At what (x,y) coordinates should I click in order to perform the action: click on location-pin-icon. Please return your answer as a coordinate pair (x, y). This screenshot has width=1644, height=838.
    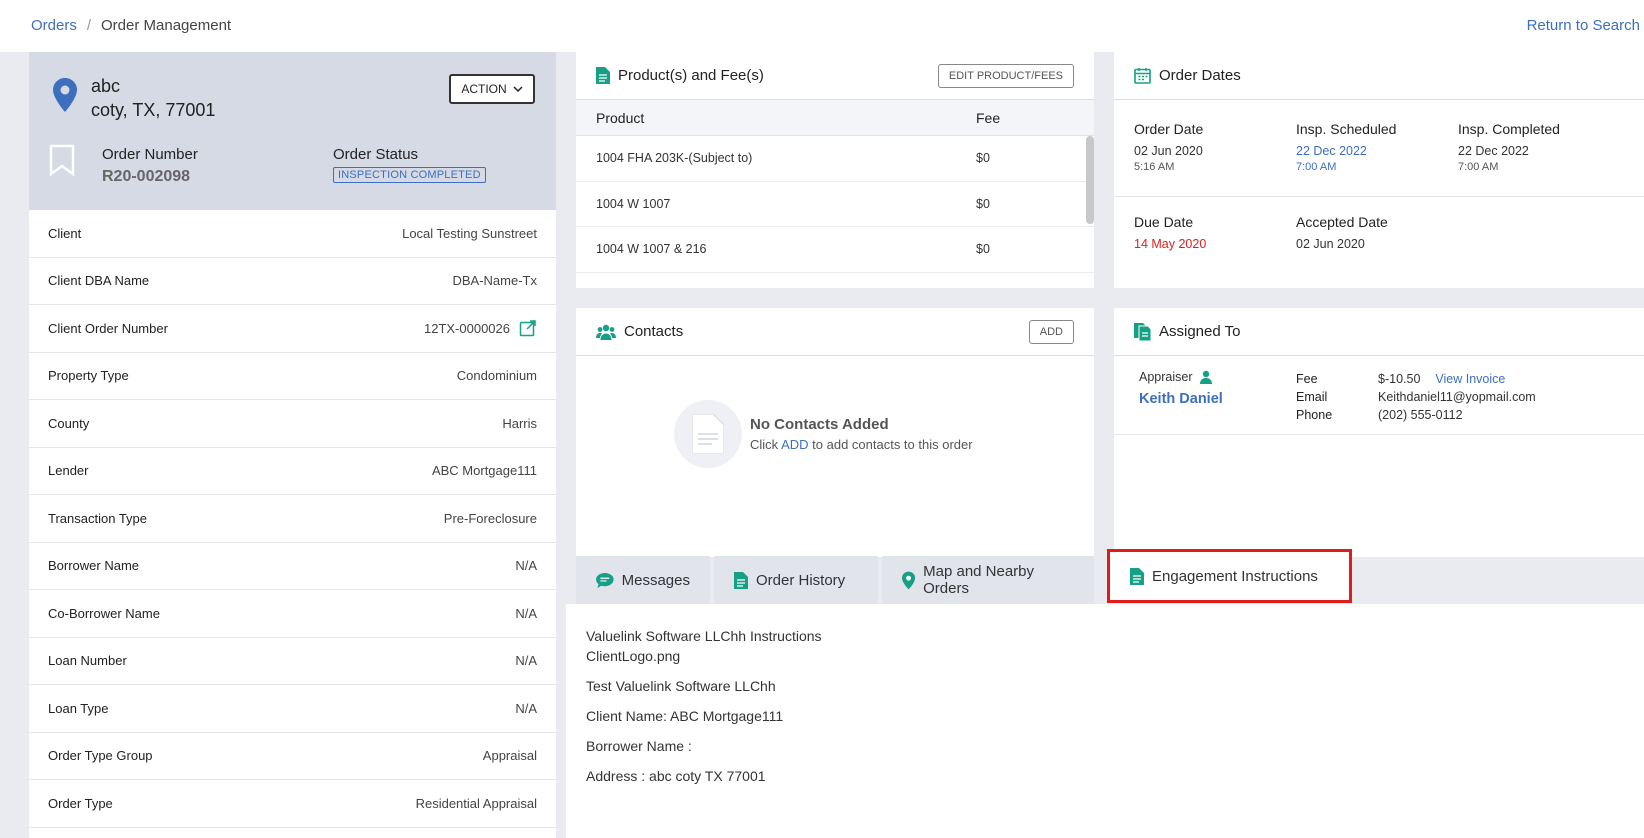
    Looking at the image, I should click on (65, 95).